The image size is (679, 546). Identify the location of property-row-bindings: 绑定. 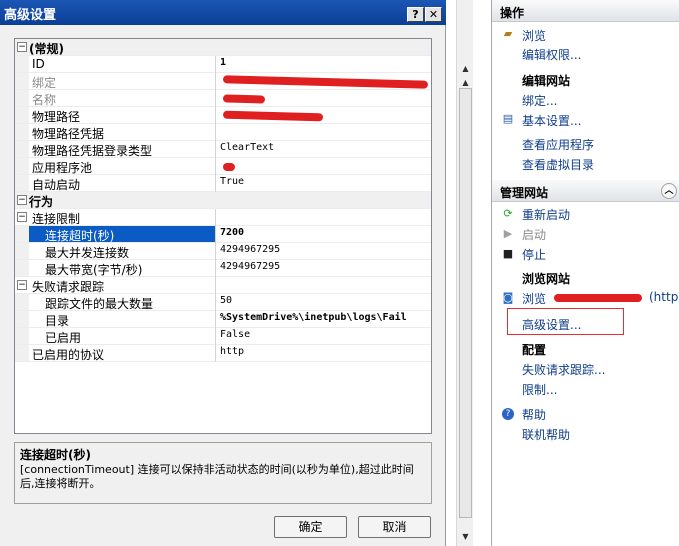
(223, 81).